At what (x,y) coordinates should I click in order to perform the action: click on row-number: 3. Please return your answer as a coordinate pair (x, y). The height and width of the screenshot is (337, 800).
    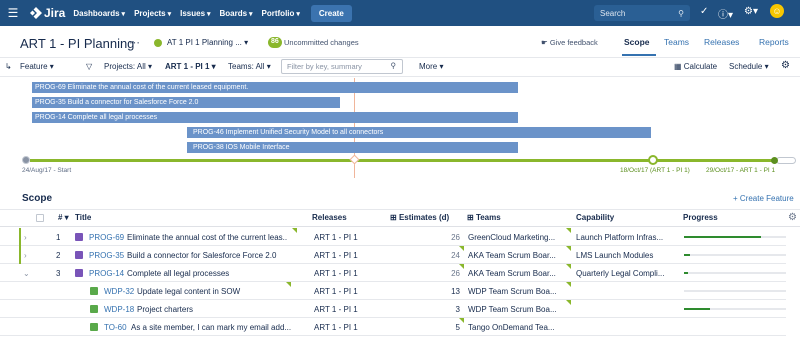
    Looking at the image, I should click on (58, 273).